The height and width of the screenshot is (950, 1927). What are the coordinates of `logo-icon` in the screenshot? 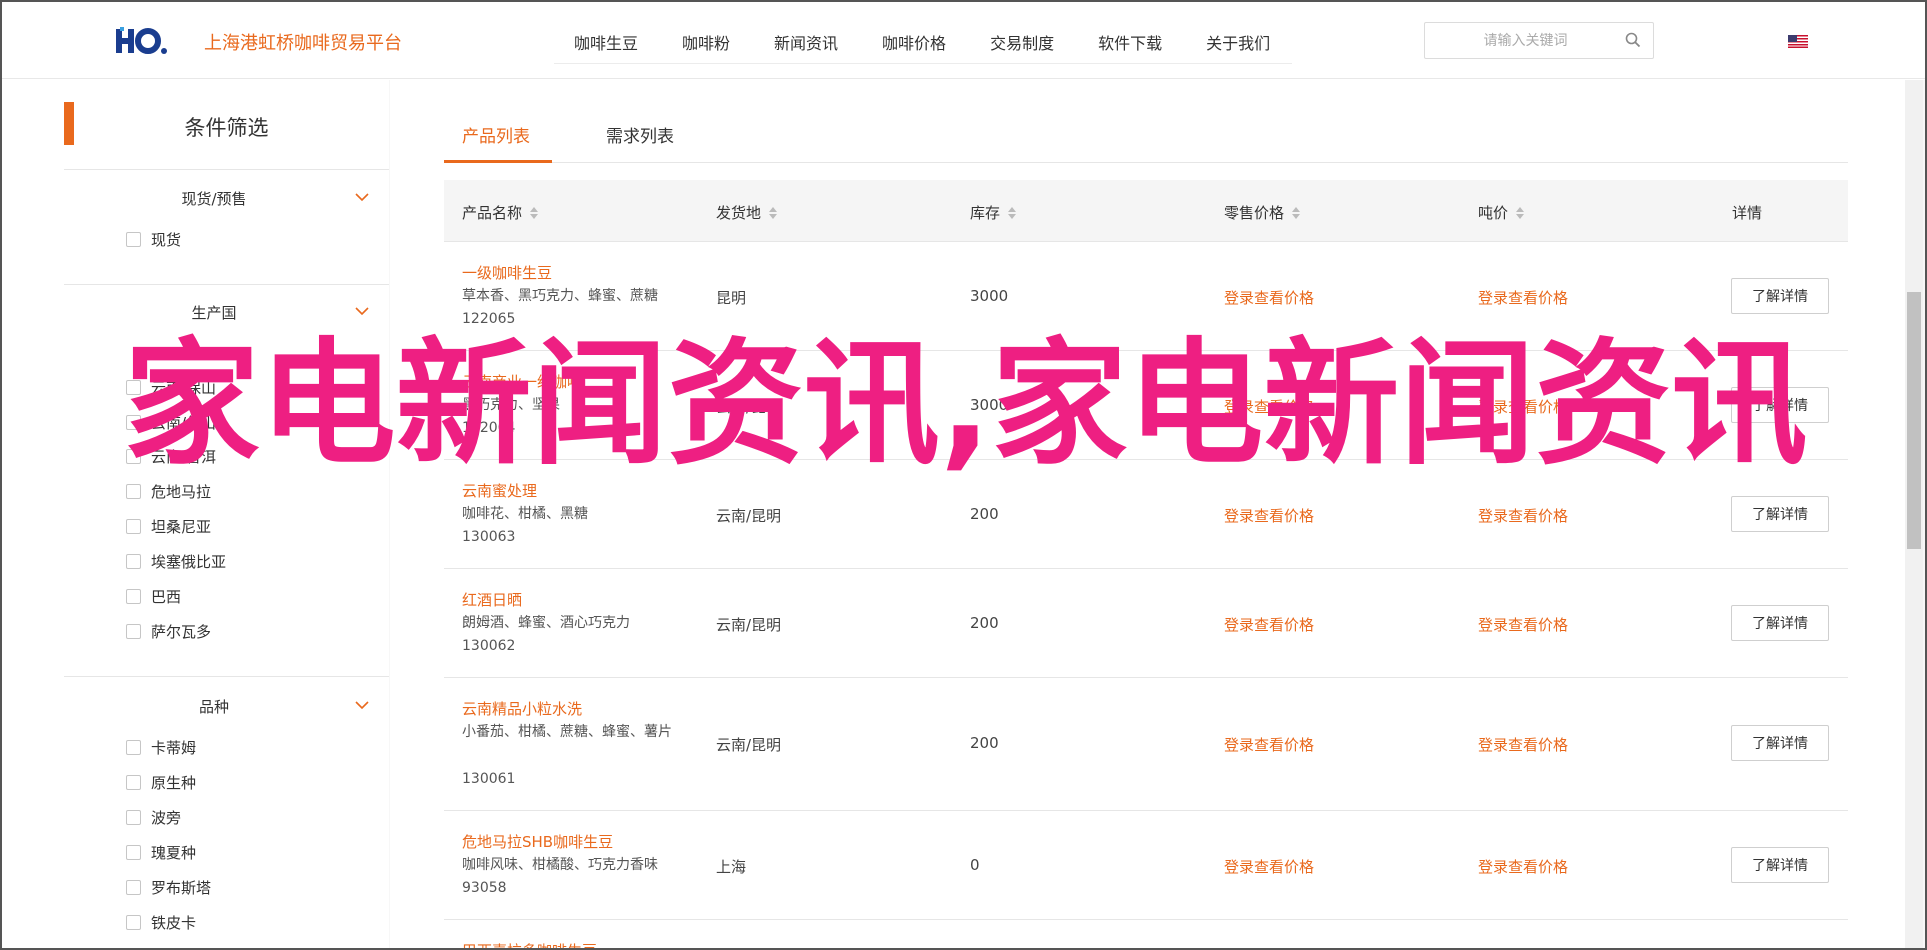 It's located at (141, 40).